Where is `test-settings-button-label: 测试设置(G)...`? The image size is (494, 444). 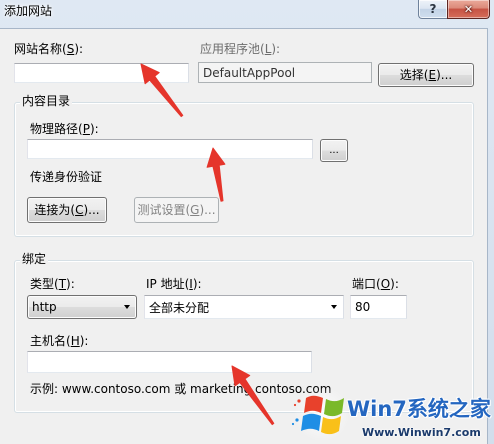 test-settings-button-label: 测试设置(G)... is located at coordinates (176, 210).